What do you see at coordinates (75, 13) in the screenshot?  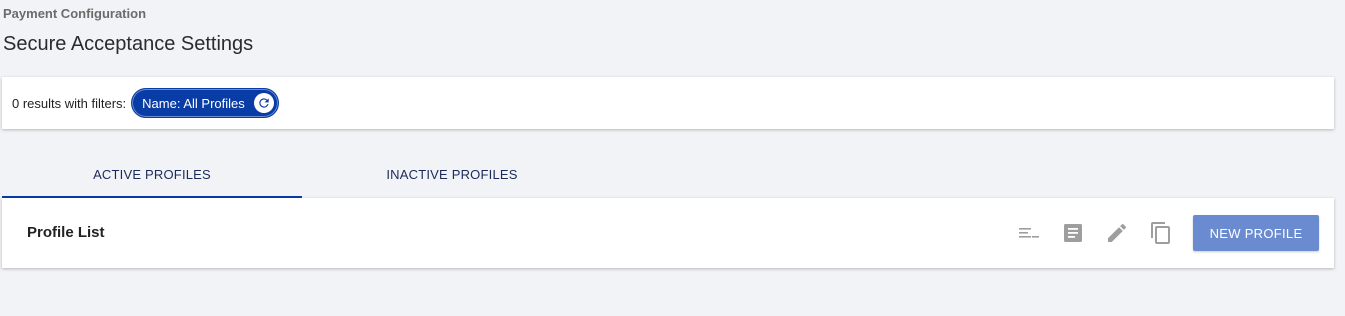 I see `breadcrumb: Payment Configuration` at bounding box center [75, 13].